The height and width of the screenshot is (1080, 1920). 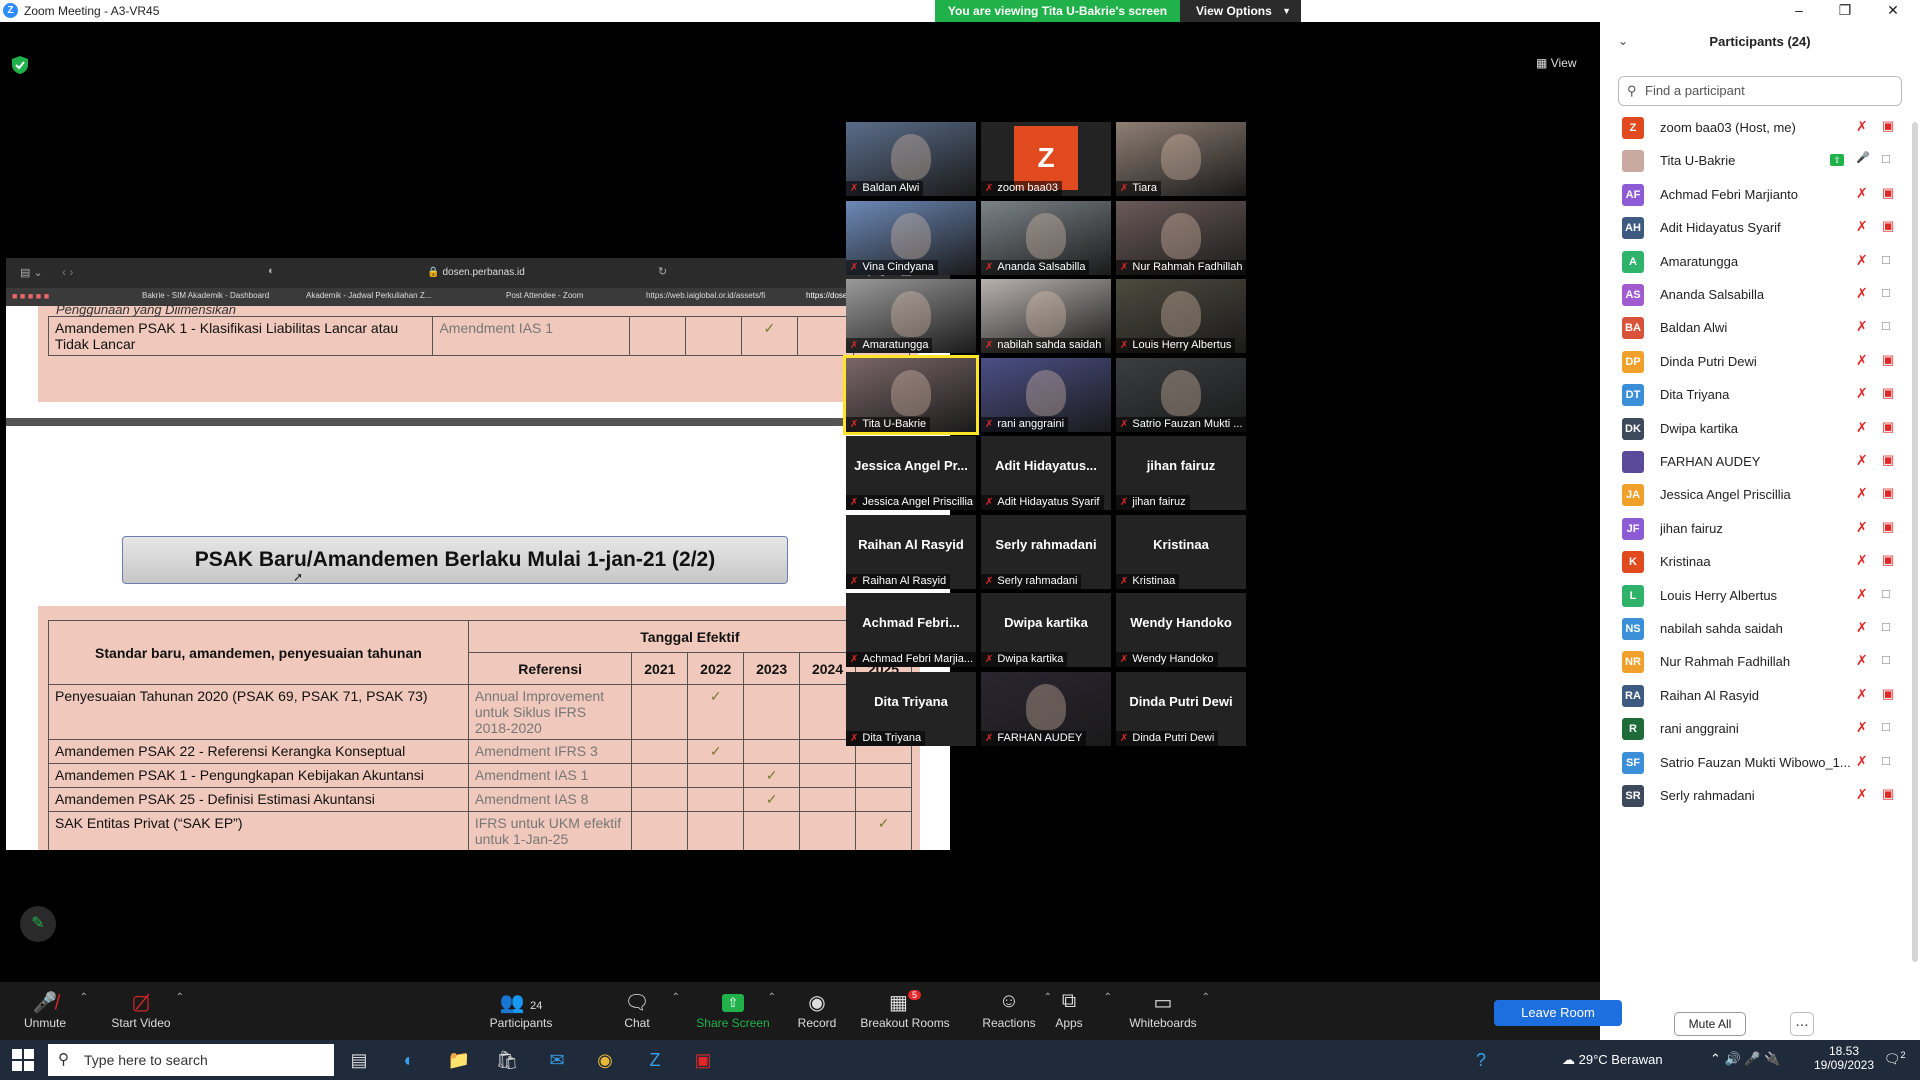 What do you see at coordinates (1760, 562) in the screenshot?
I see `participant-row: K Kristinaa ✗ ▣` at bounding box center [1760, 562].